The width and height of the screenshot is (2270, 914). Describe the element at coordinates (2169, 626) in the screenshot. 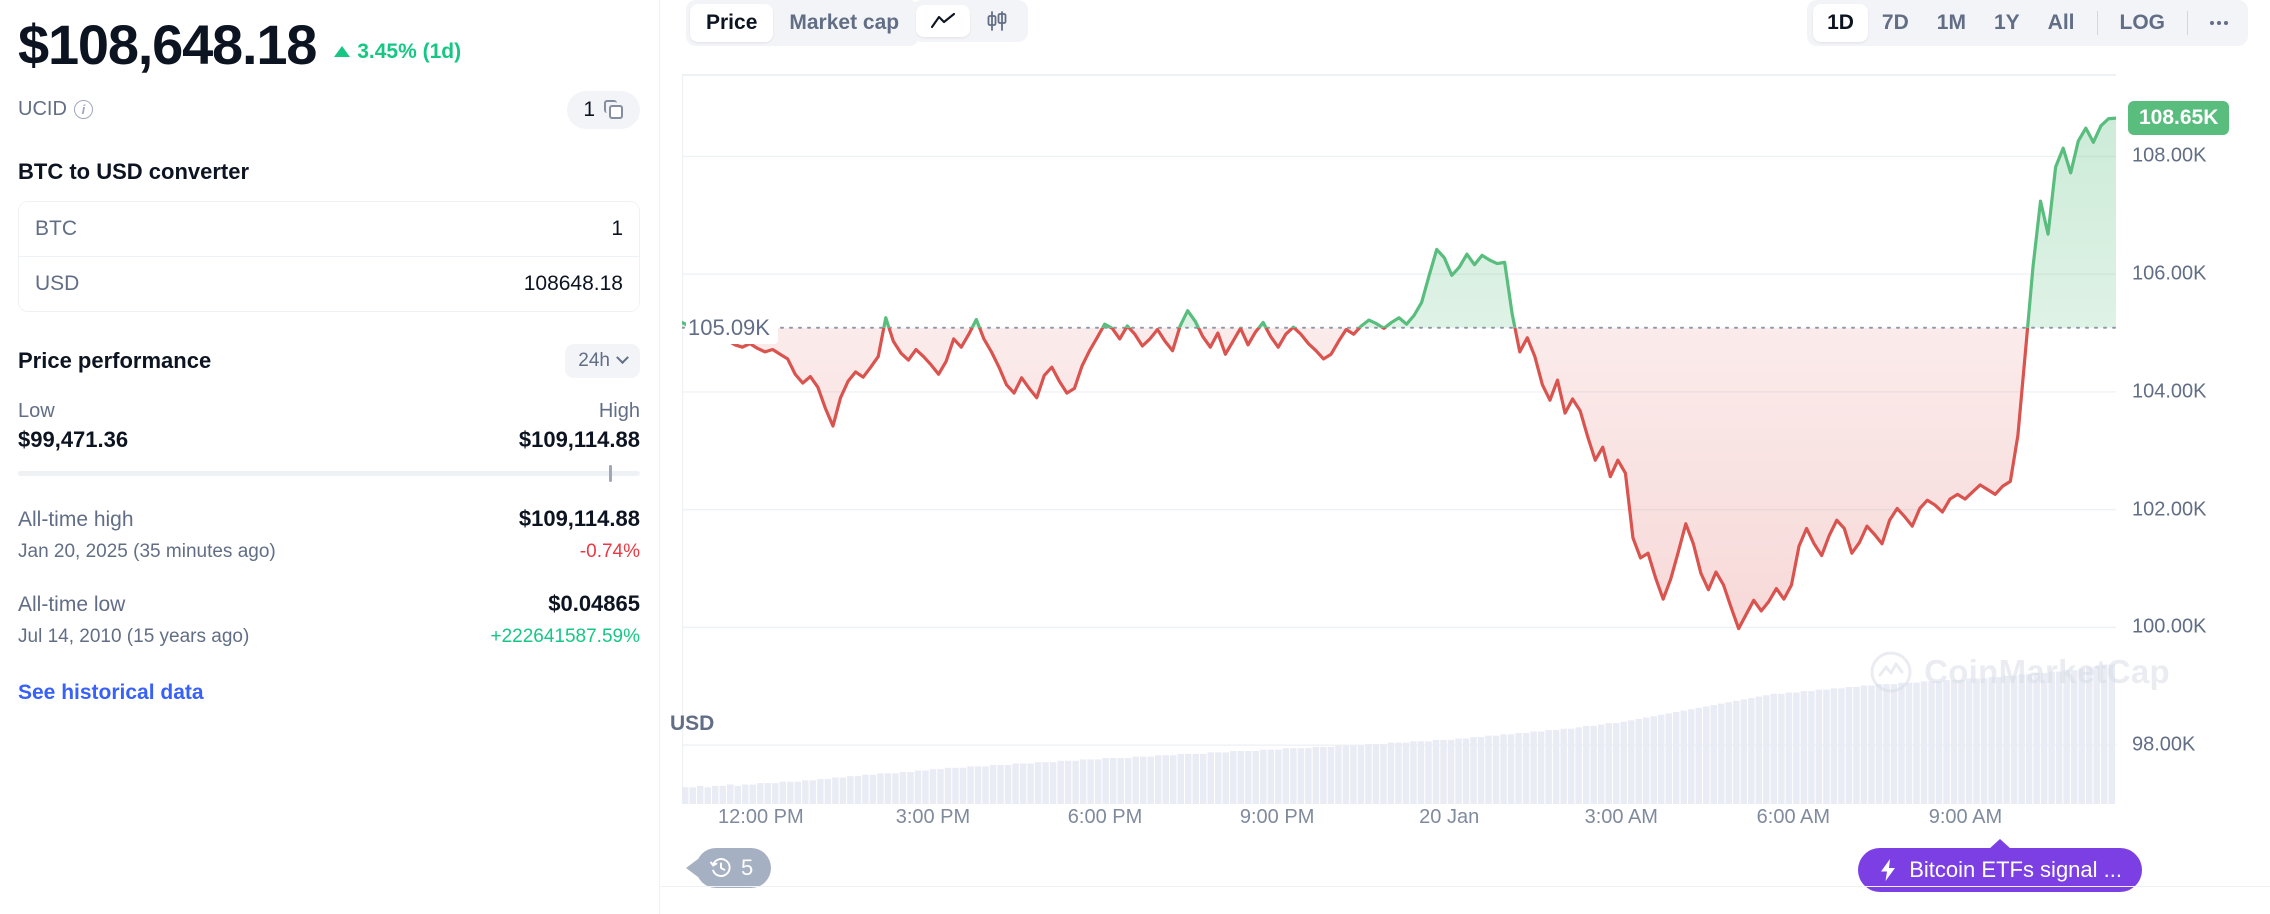

I see `y-axis-tick: 100.00K` at that location.